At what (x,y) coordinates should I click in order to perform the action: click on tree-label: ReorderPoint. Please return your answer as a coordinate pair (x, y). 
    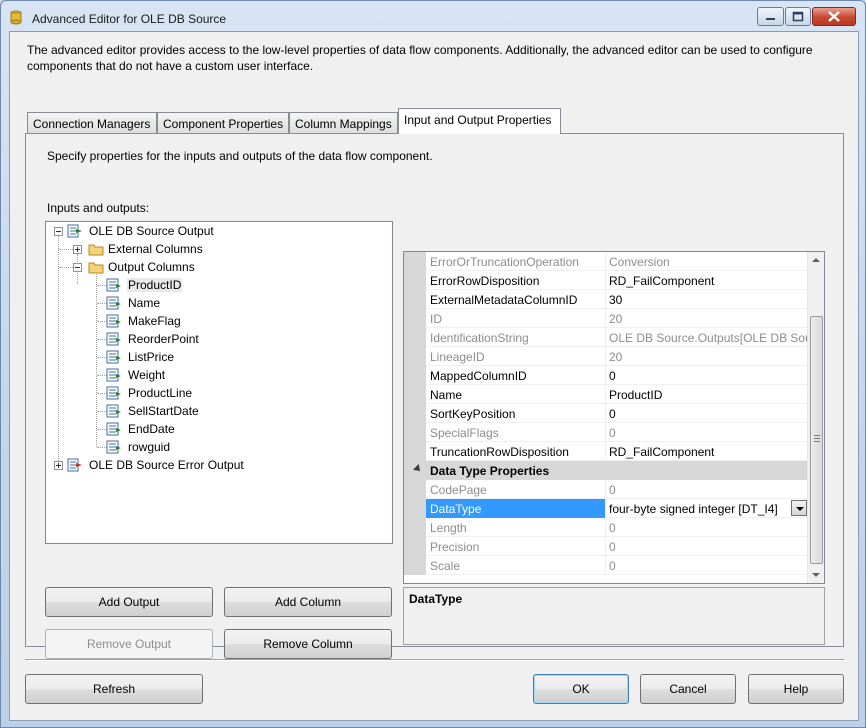
    Looking at the image, I should click on (163, 339).